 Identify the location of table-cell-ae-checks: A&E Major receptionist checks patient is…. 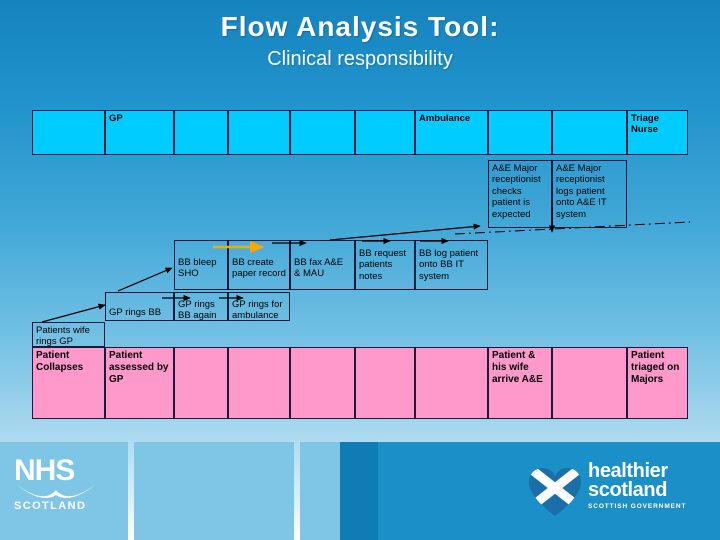
(520, 194).